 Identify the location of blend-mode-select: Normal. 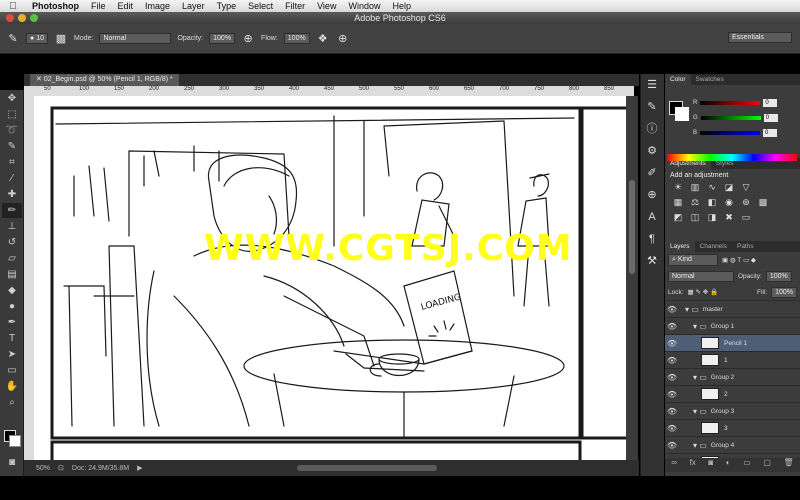
(701, 276).